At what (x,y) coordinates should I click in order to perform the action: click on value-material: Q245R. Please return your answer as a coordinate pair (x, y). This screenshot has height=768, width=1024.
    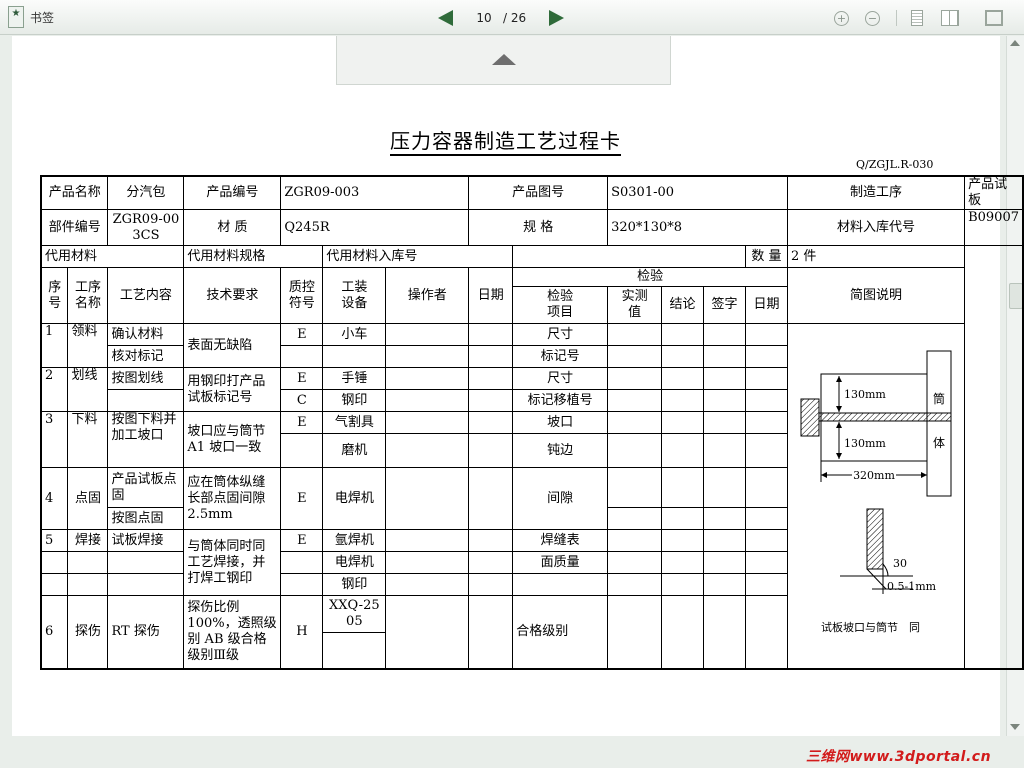
    Looking at the image, I should click on (375, 227).